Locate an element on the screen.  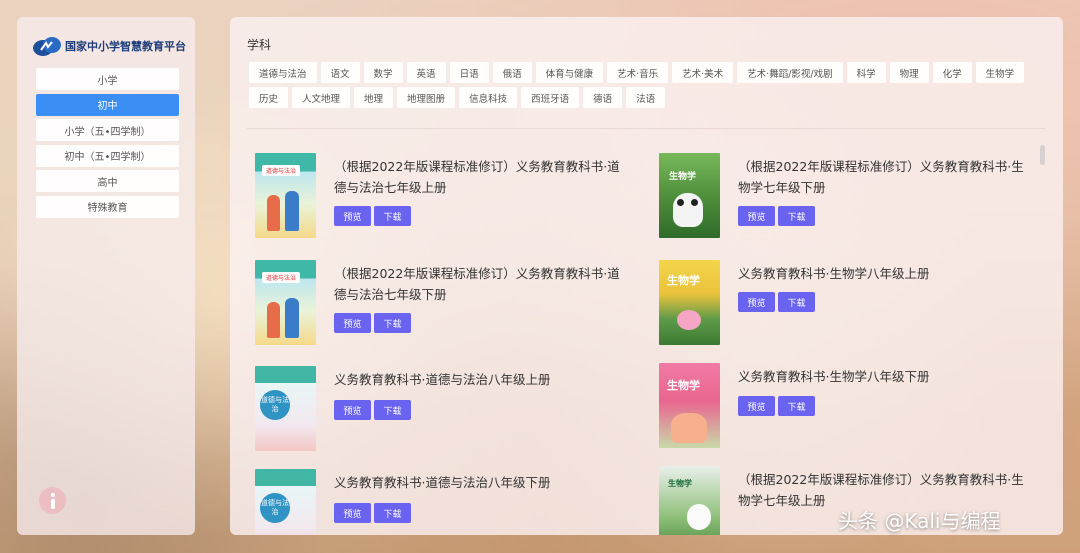
platform-logo: 国家中小学智慧教育平台 is located at coordinates (109, 46).